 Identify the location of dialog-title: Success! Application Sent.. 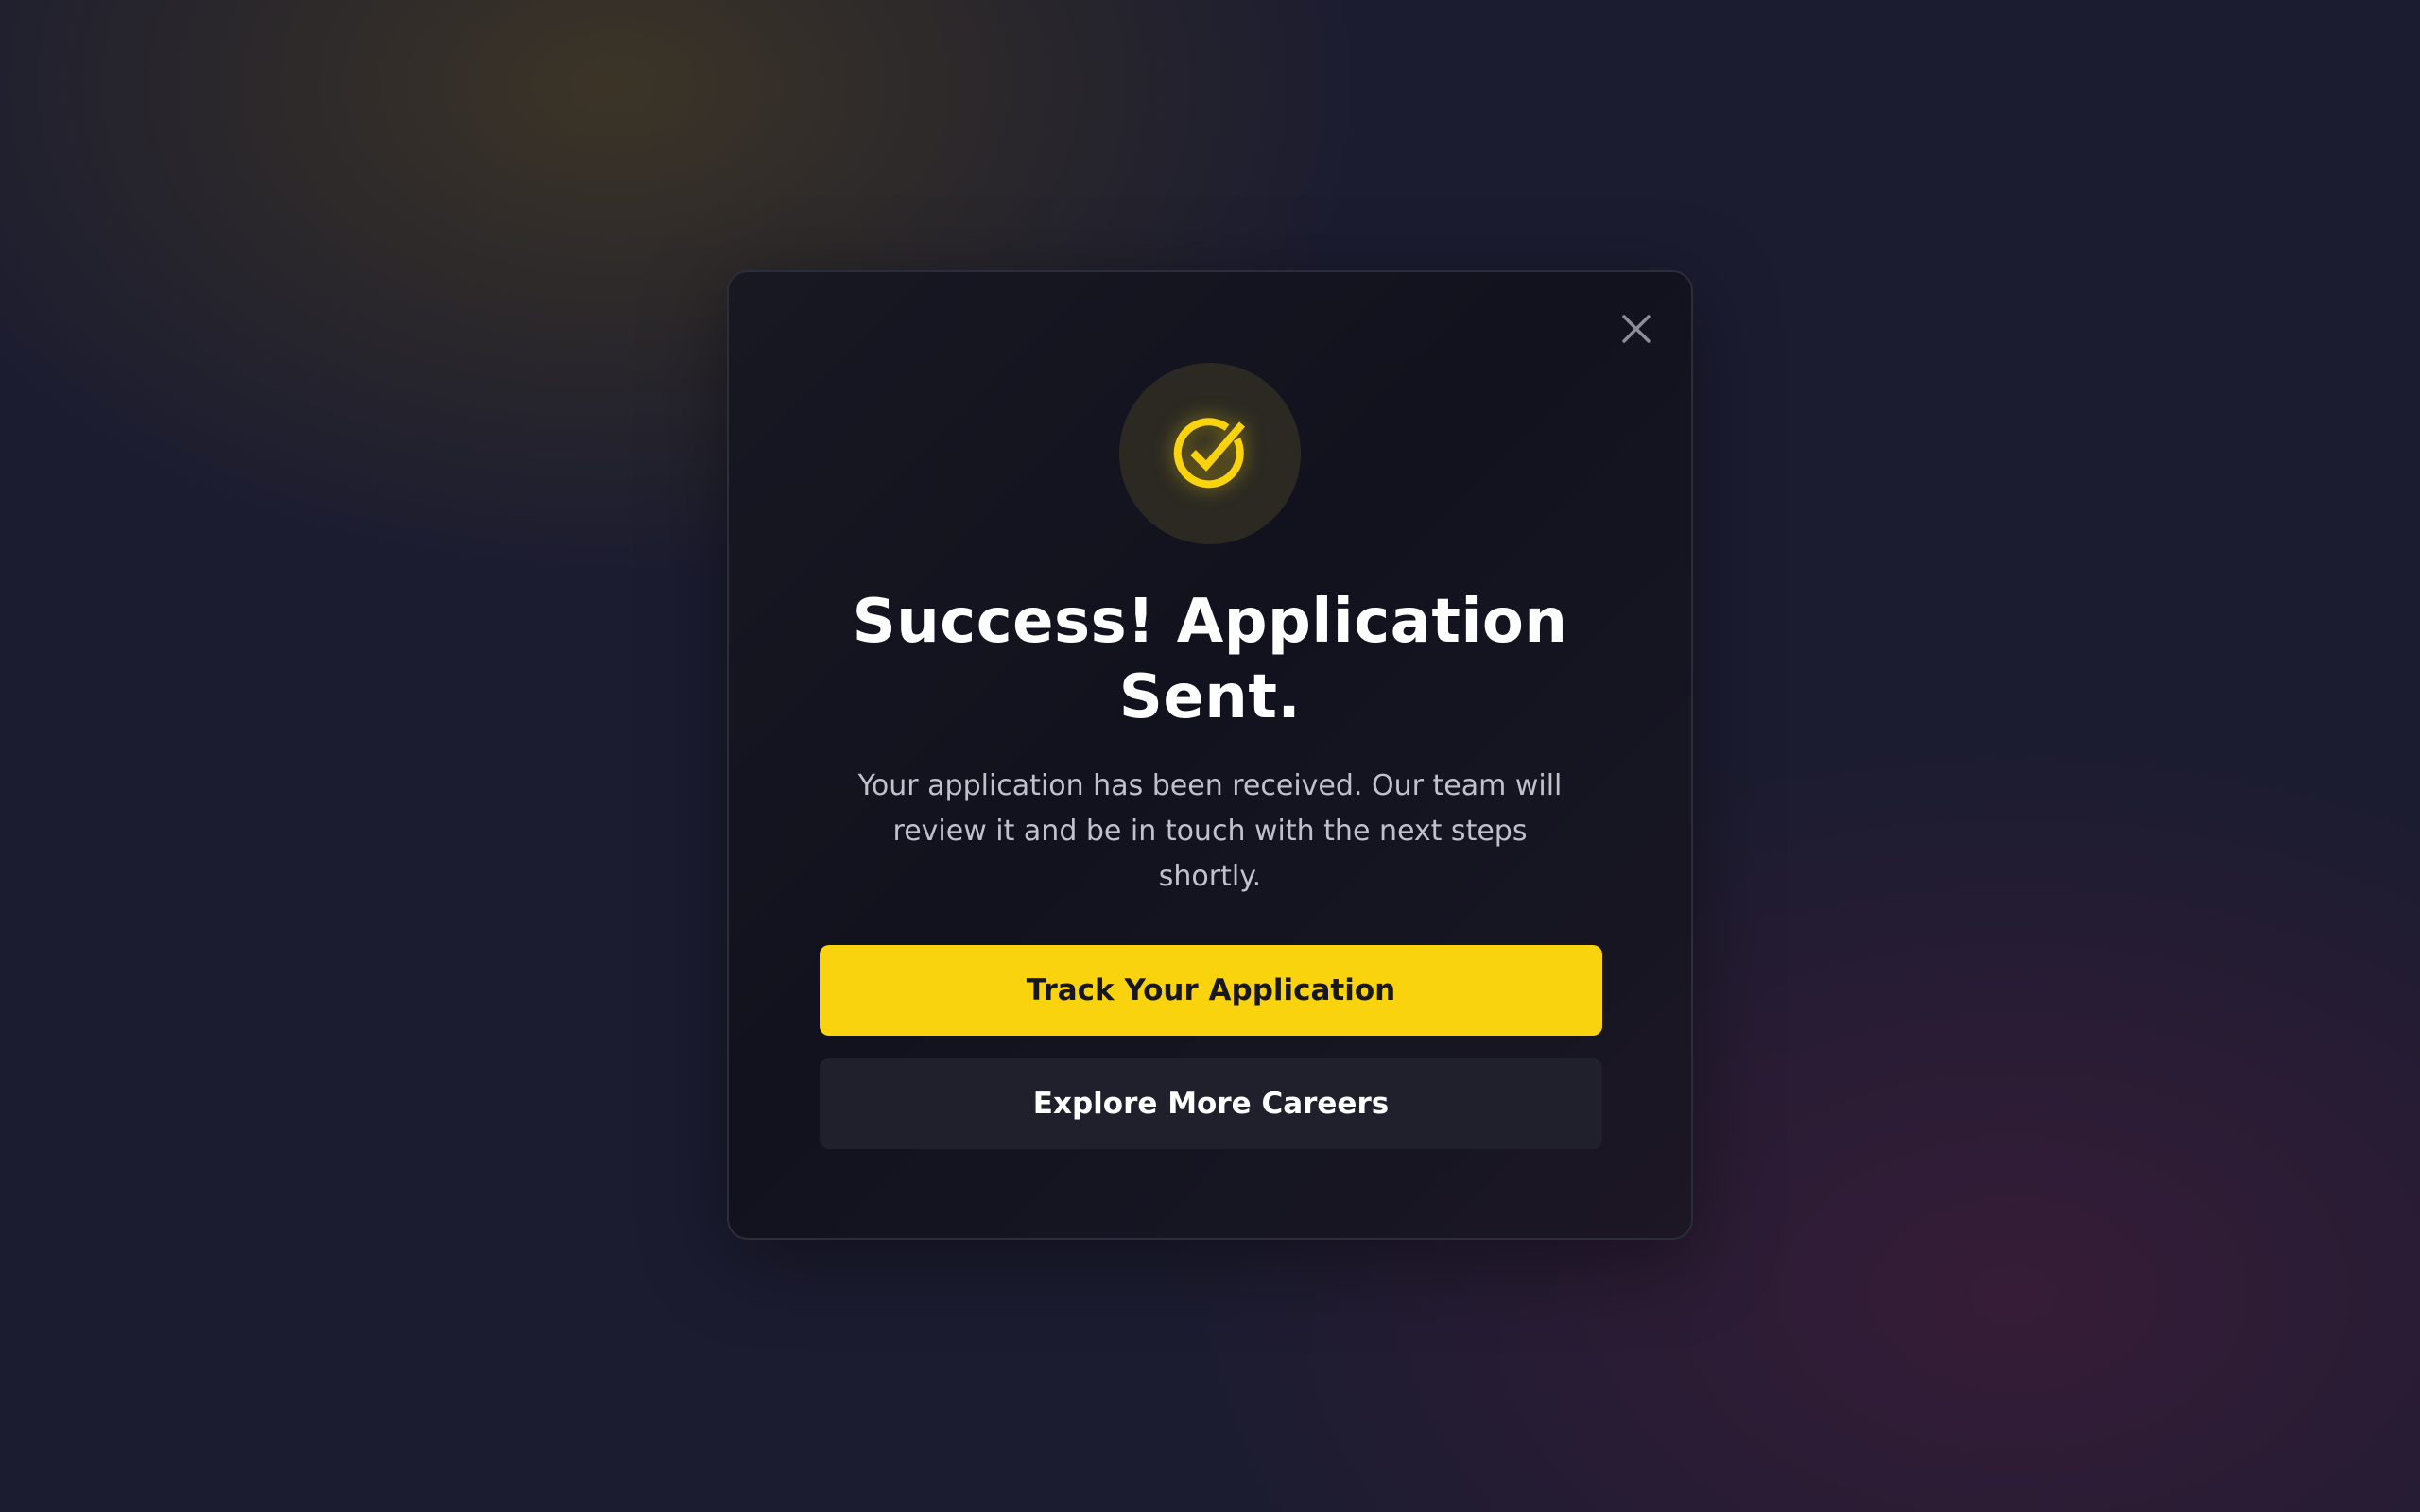
(1210, 659).